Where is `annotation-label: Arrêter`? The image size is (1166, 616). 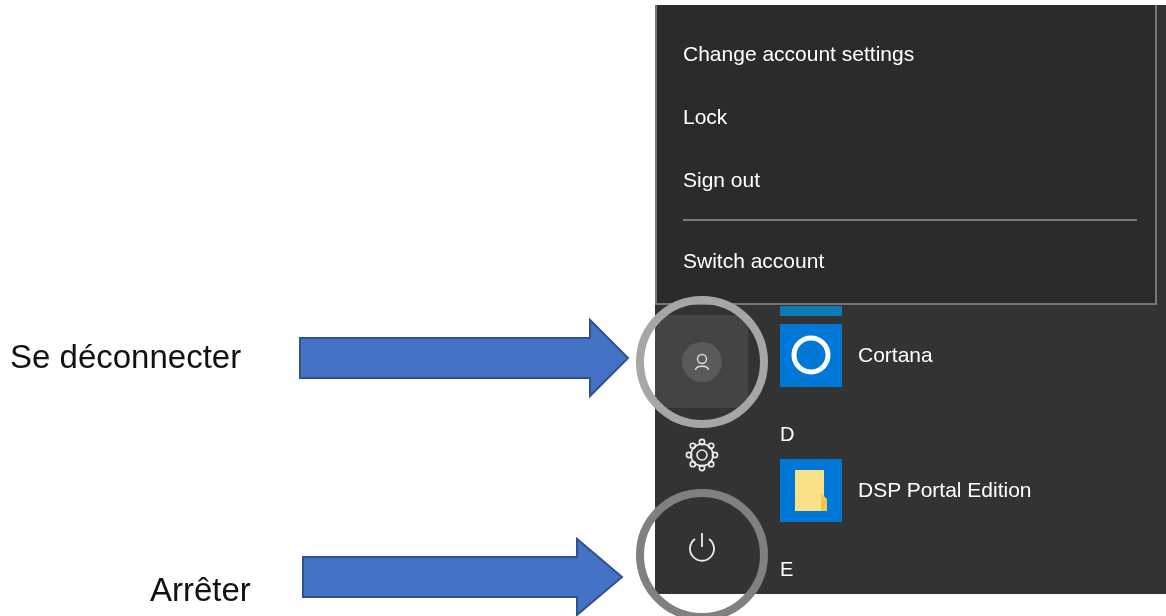
annotation-label: Arrêter is located at coordinates (200, 590).